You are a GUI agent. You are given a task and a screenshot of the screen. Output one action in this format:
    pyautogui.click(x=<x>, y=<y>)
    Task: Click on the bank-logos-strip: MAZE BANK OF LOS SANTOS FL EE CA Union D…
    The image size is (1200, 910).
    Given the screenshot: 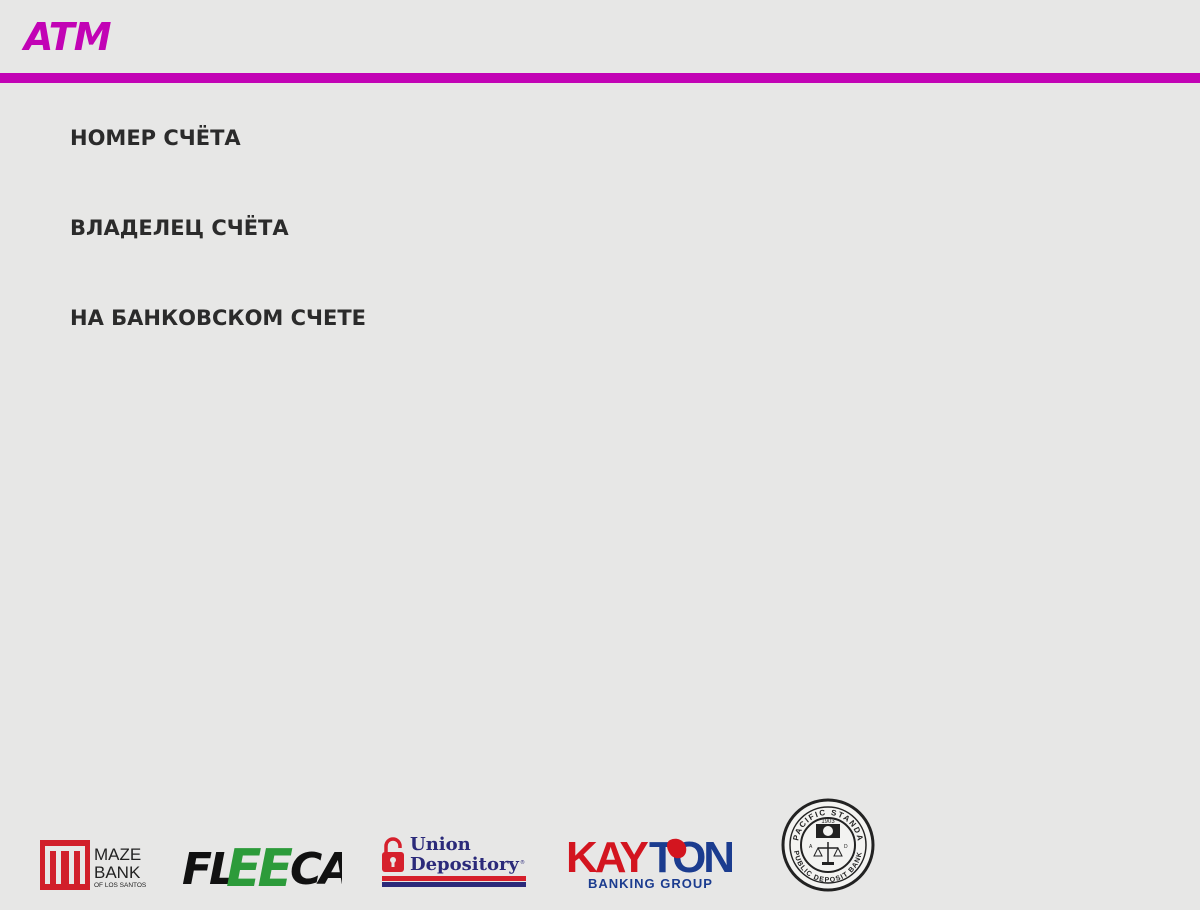 What is the action you would take?
    pyautogui.click(x=600, y=850)
    